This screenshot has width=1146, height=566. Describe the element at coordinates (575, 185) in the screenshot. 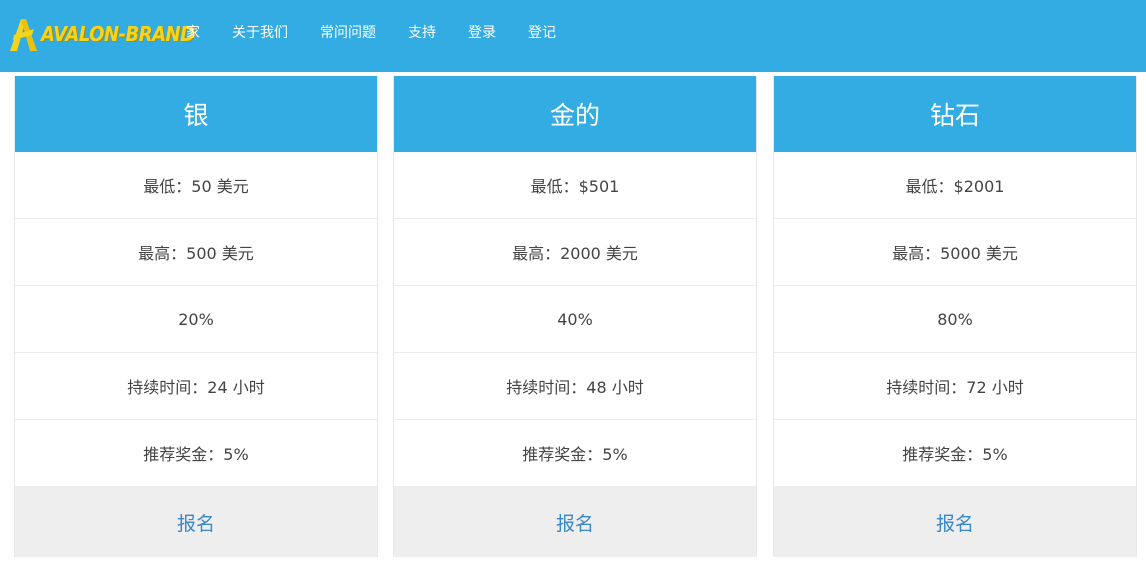

I see `plan-min: 最低：$501` at that location.